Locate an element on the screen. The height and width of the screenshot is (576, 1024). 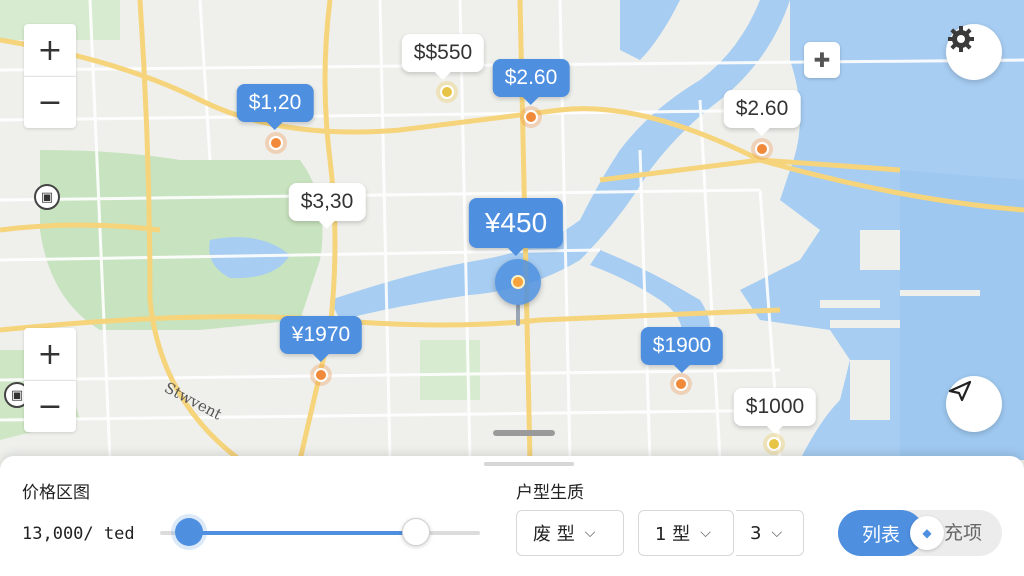
settings-button is located at coordinates (974, 52).